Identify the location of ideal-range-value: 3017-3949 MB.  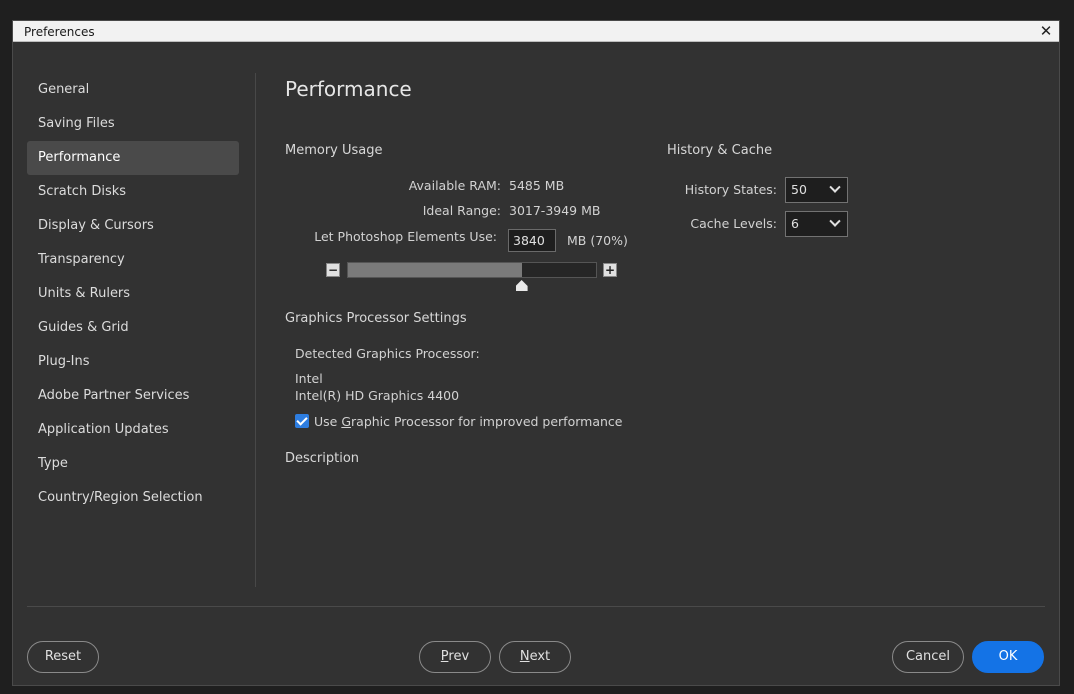
(555, 210).